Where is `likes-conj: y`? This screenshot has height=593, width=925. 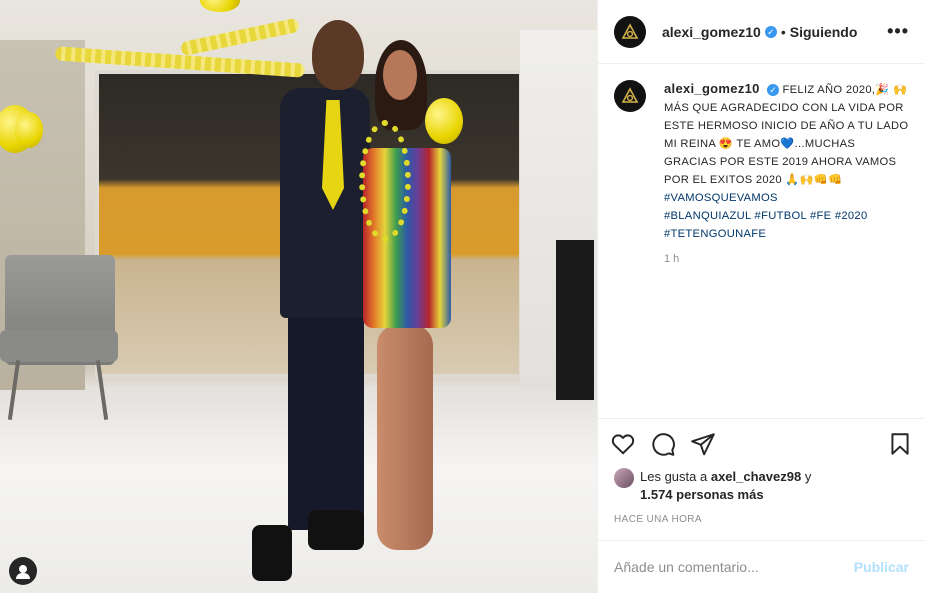 likes-conj: y is located at coordinates (808, 476).